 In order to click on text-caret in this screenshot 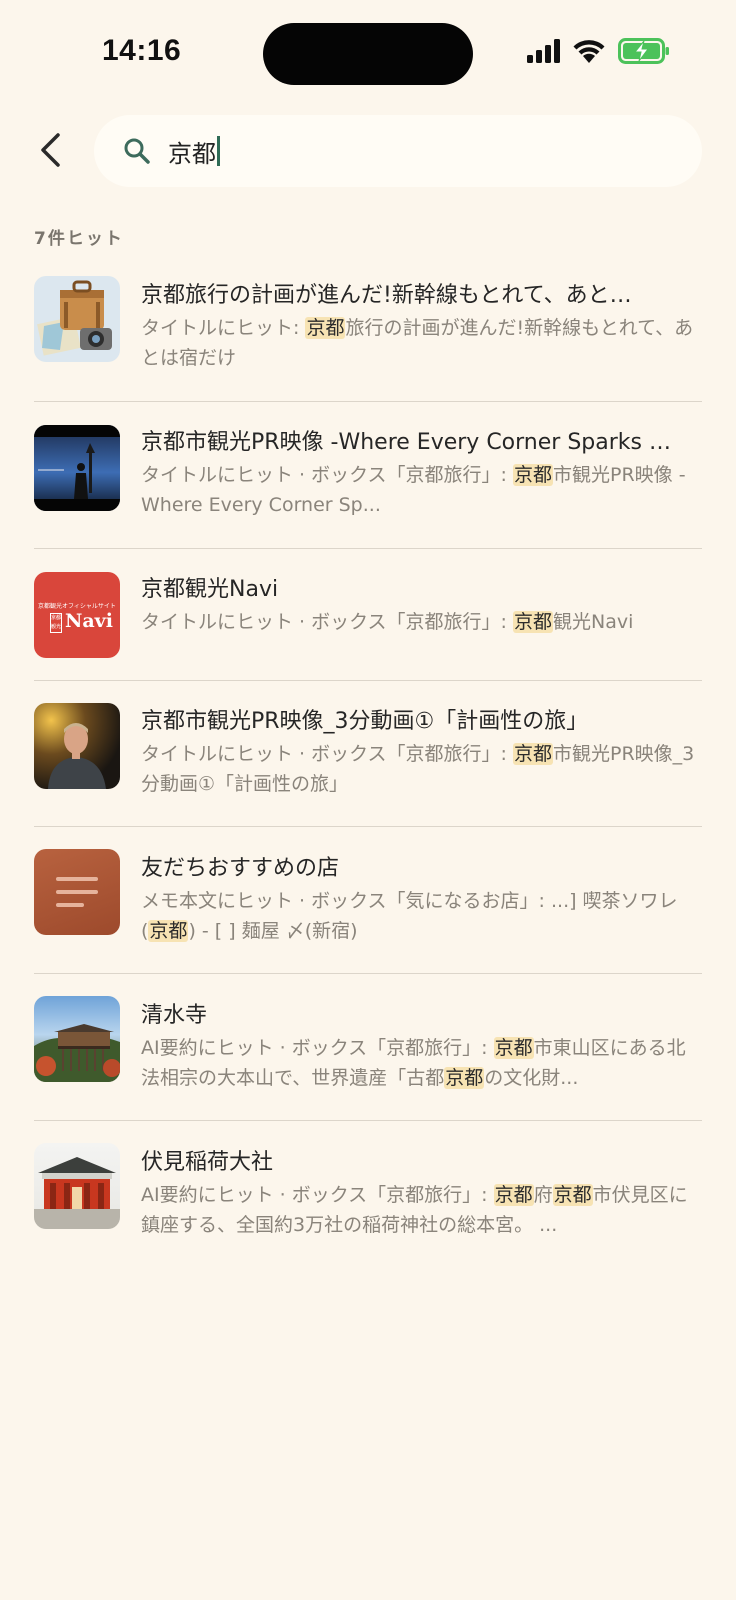, I will do `click(218, 151)`.